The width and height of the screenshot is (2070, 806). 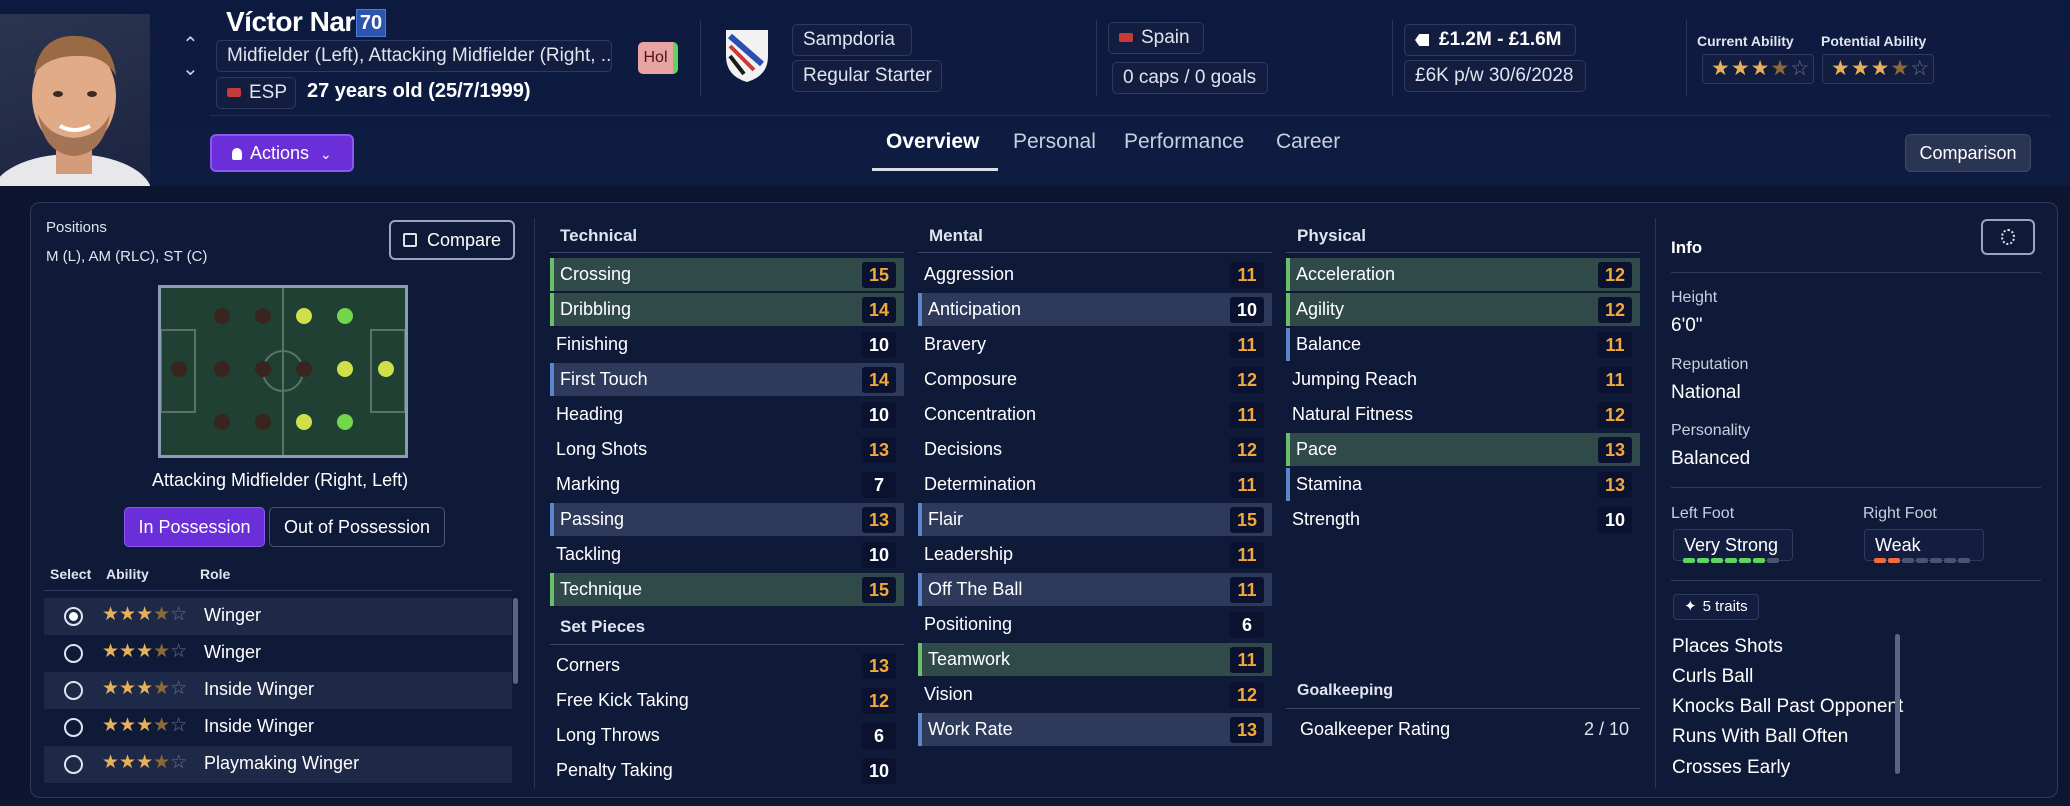 I want to click on comparison-button: Comparison, so click(x=1968, y=153).